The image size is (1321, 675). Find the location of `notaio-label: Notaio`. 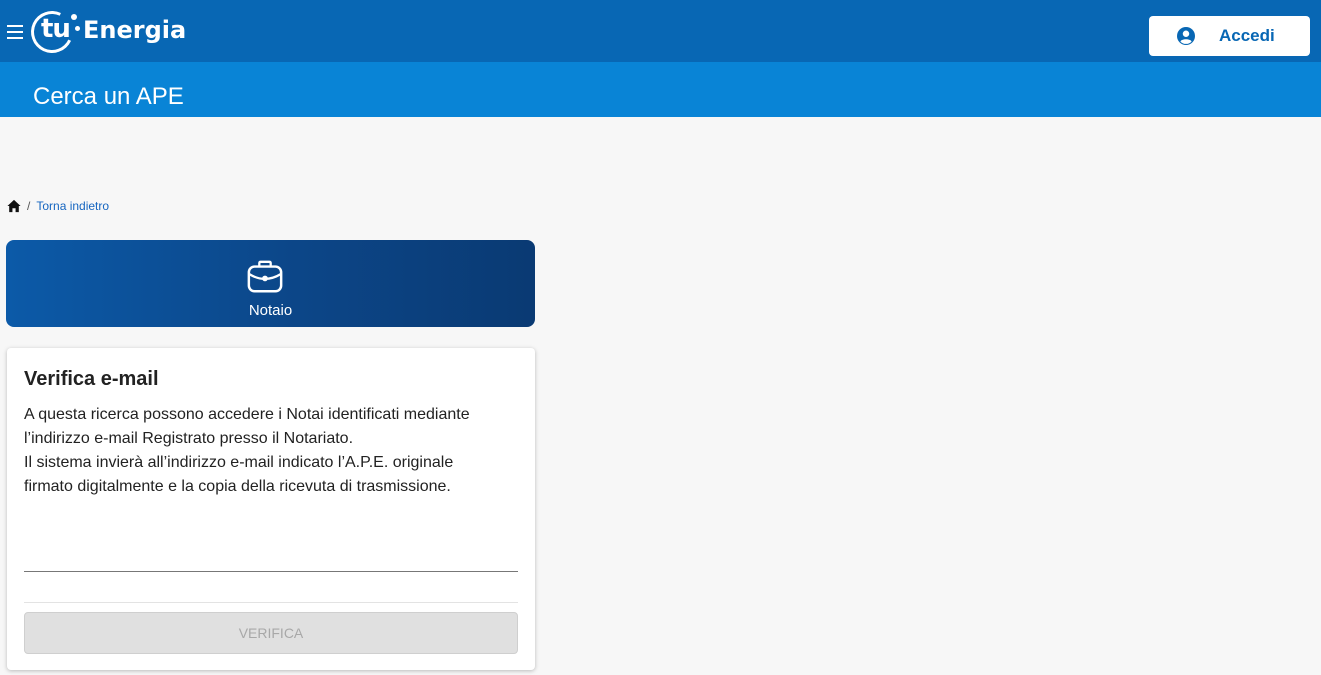

notaio-label: Notaio is located at coordinates (270, 310).